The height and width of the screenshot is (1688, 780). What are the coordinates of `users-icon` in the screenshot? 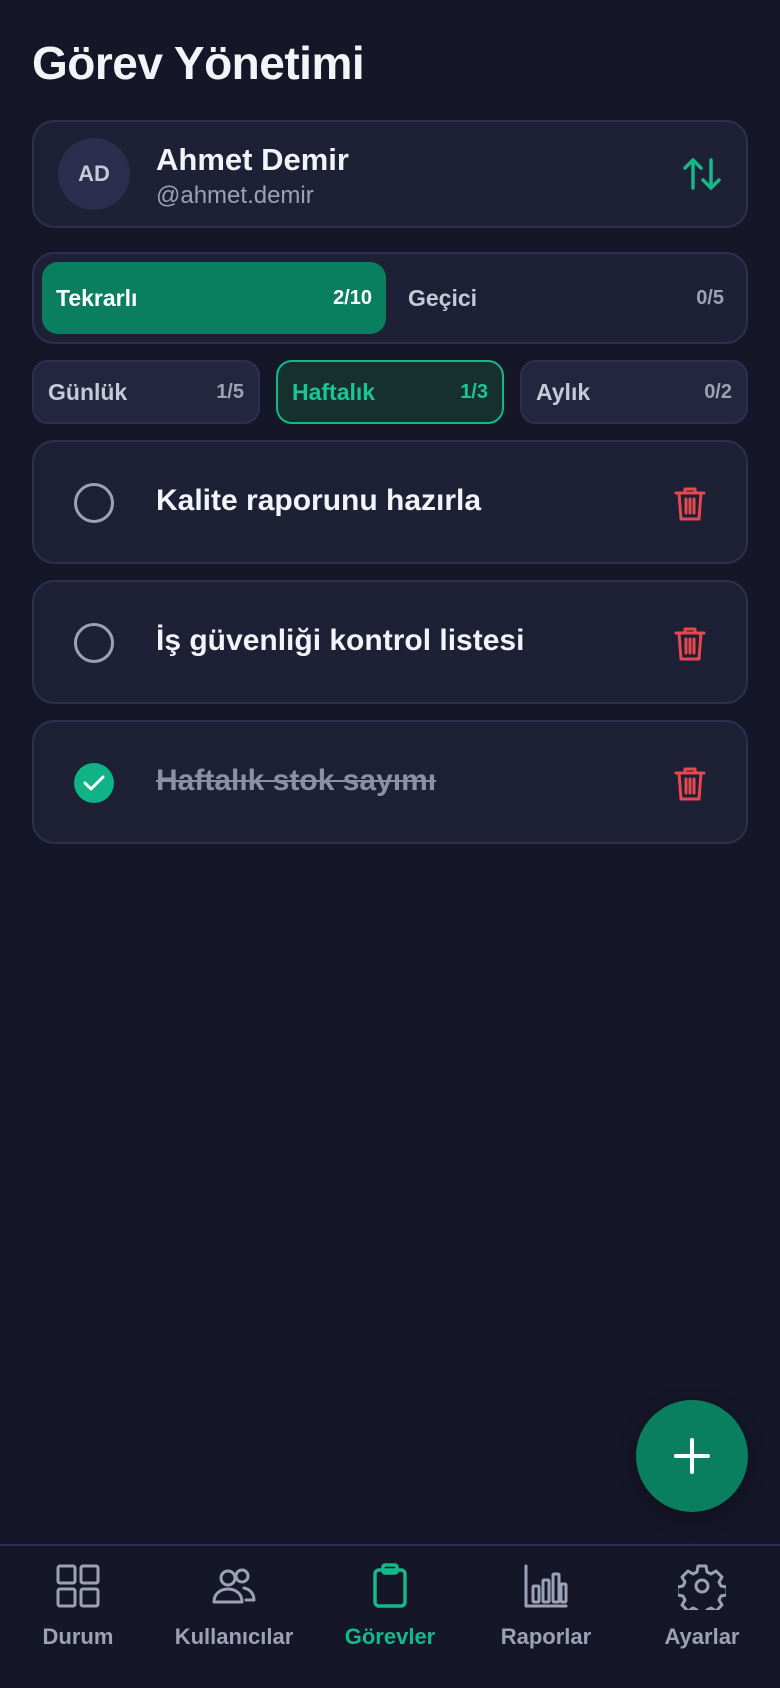 It's located at (234, 1586).